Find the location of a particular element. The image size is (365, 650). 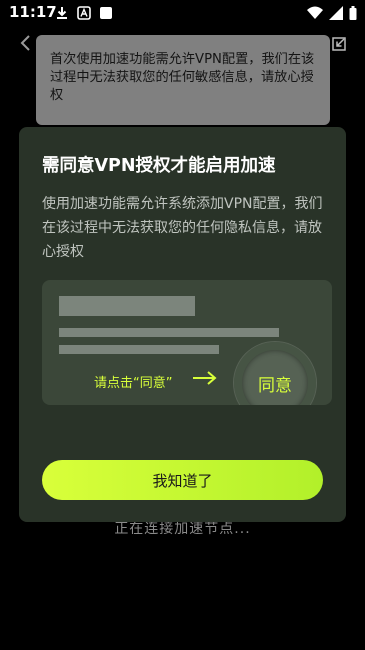

battery-icon is located at coordinates (353, 14).